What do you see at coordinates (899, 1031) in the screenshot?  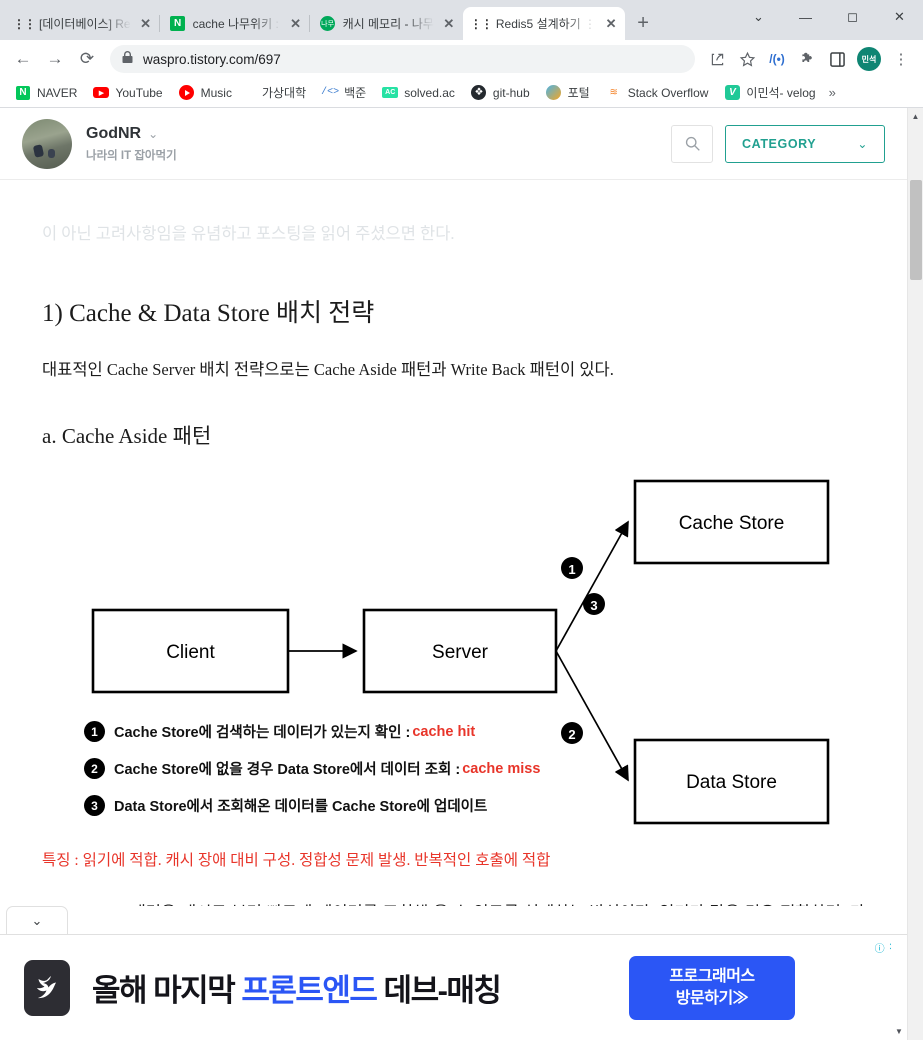 I see `scroll-down-icon: ▼` at bounding box center [899, 1031].